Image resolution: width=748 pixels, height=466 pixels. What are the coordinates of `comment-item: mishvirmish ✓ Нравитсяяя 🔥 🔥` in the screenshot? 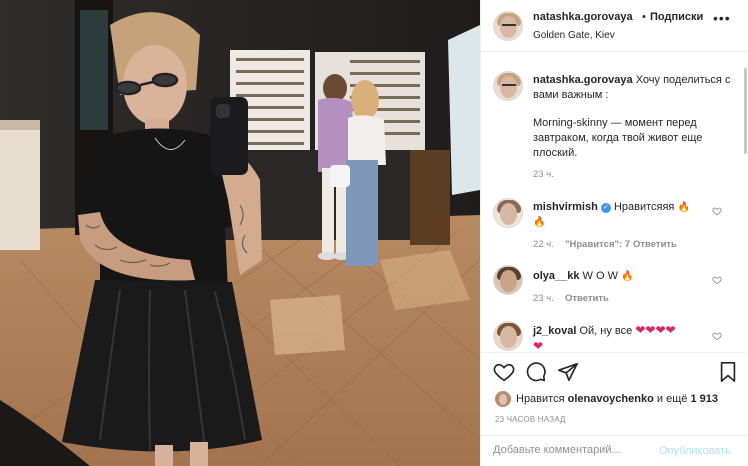 It's located at (628, 215).